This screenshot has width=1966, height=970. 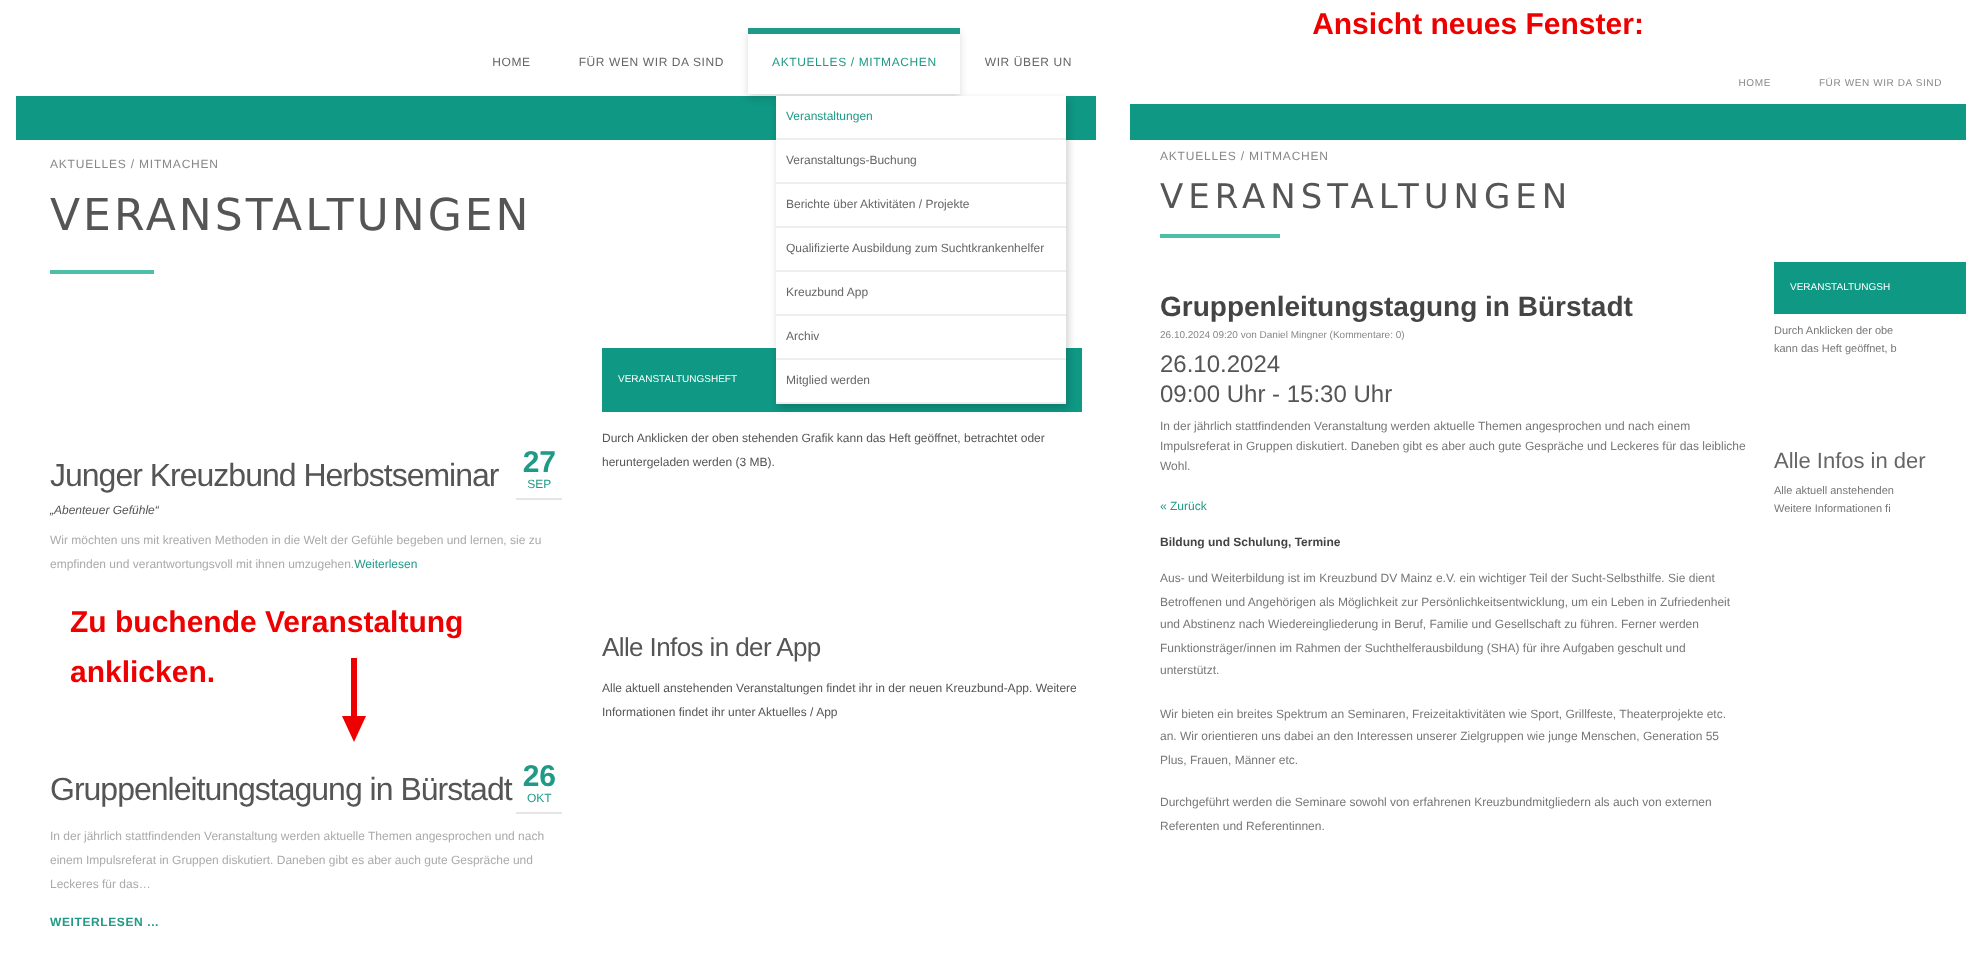 What do you see at coordinates (1277, 395) in the screenshot?
I see `event-time: 09:00 Uhr - 15:30 Uhr` at bounding box center [1277, 395].